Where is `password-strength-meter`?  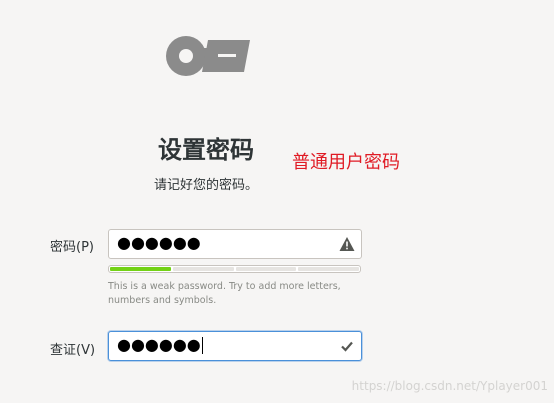
password-strength-meter is located at coordinates (234, 269).